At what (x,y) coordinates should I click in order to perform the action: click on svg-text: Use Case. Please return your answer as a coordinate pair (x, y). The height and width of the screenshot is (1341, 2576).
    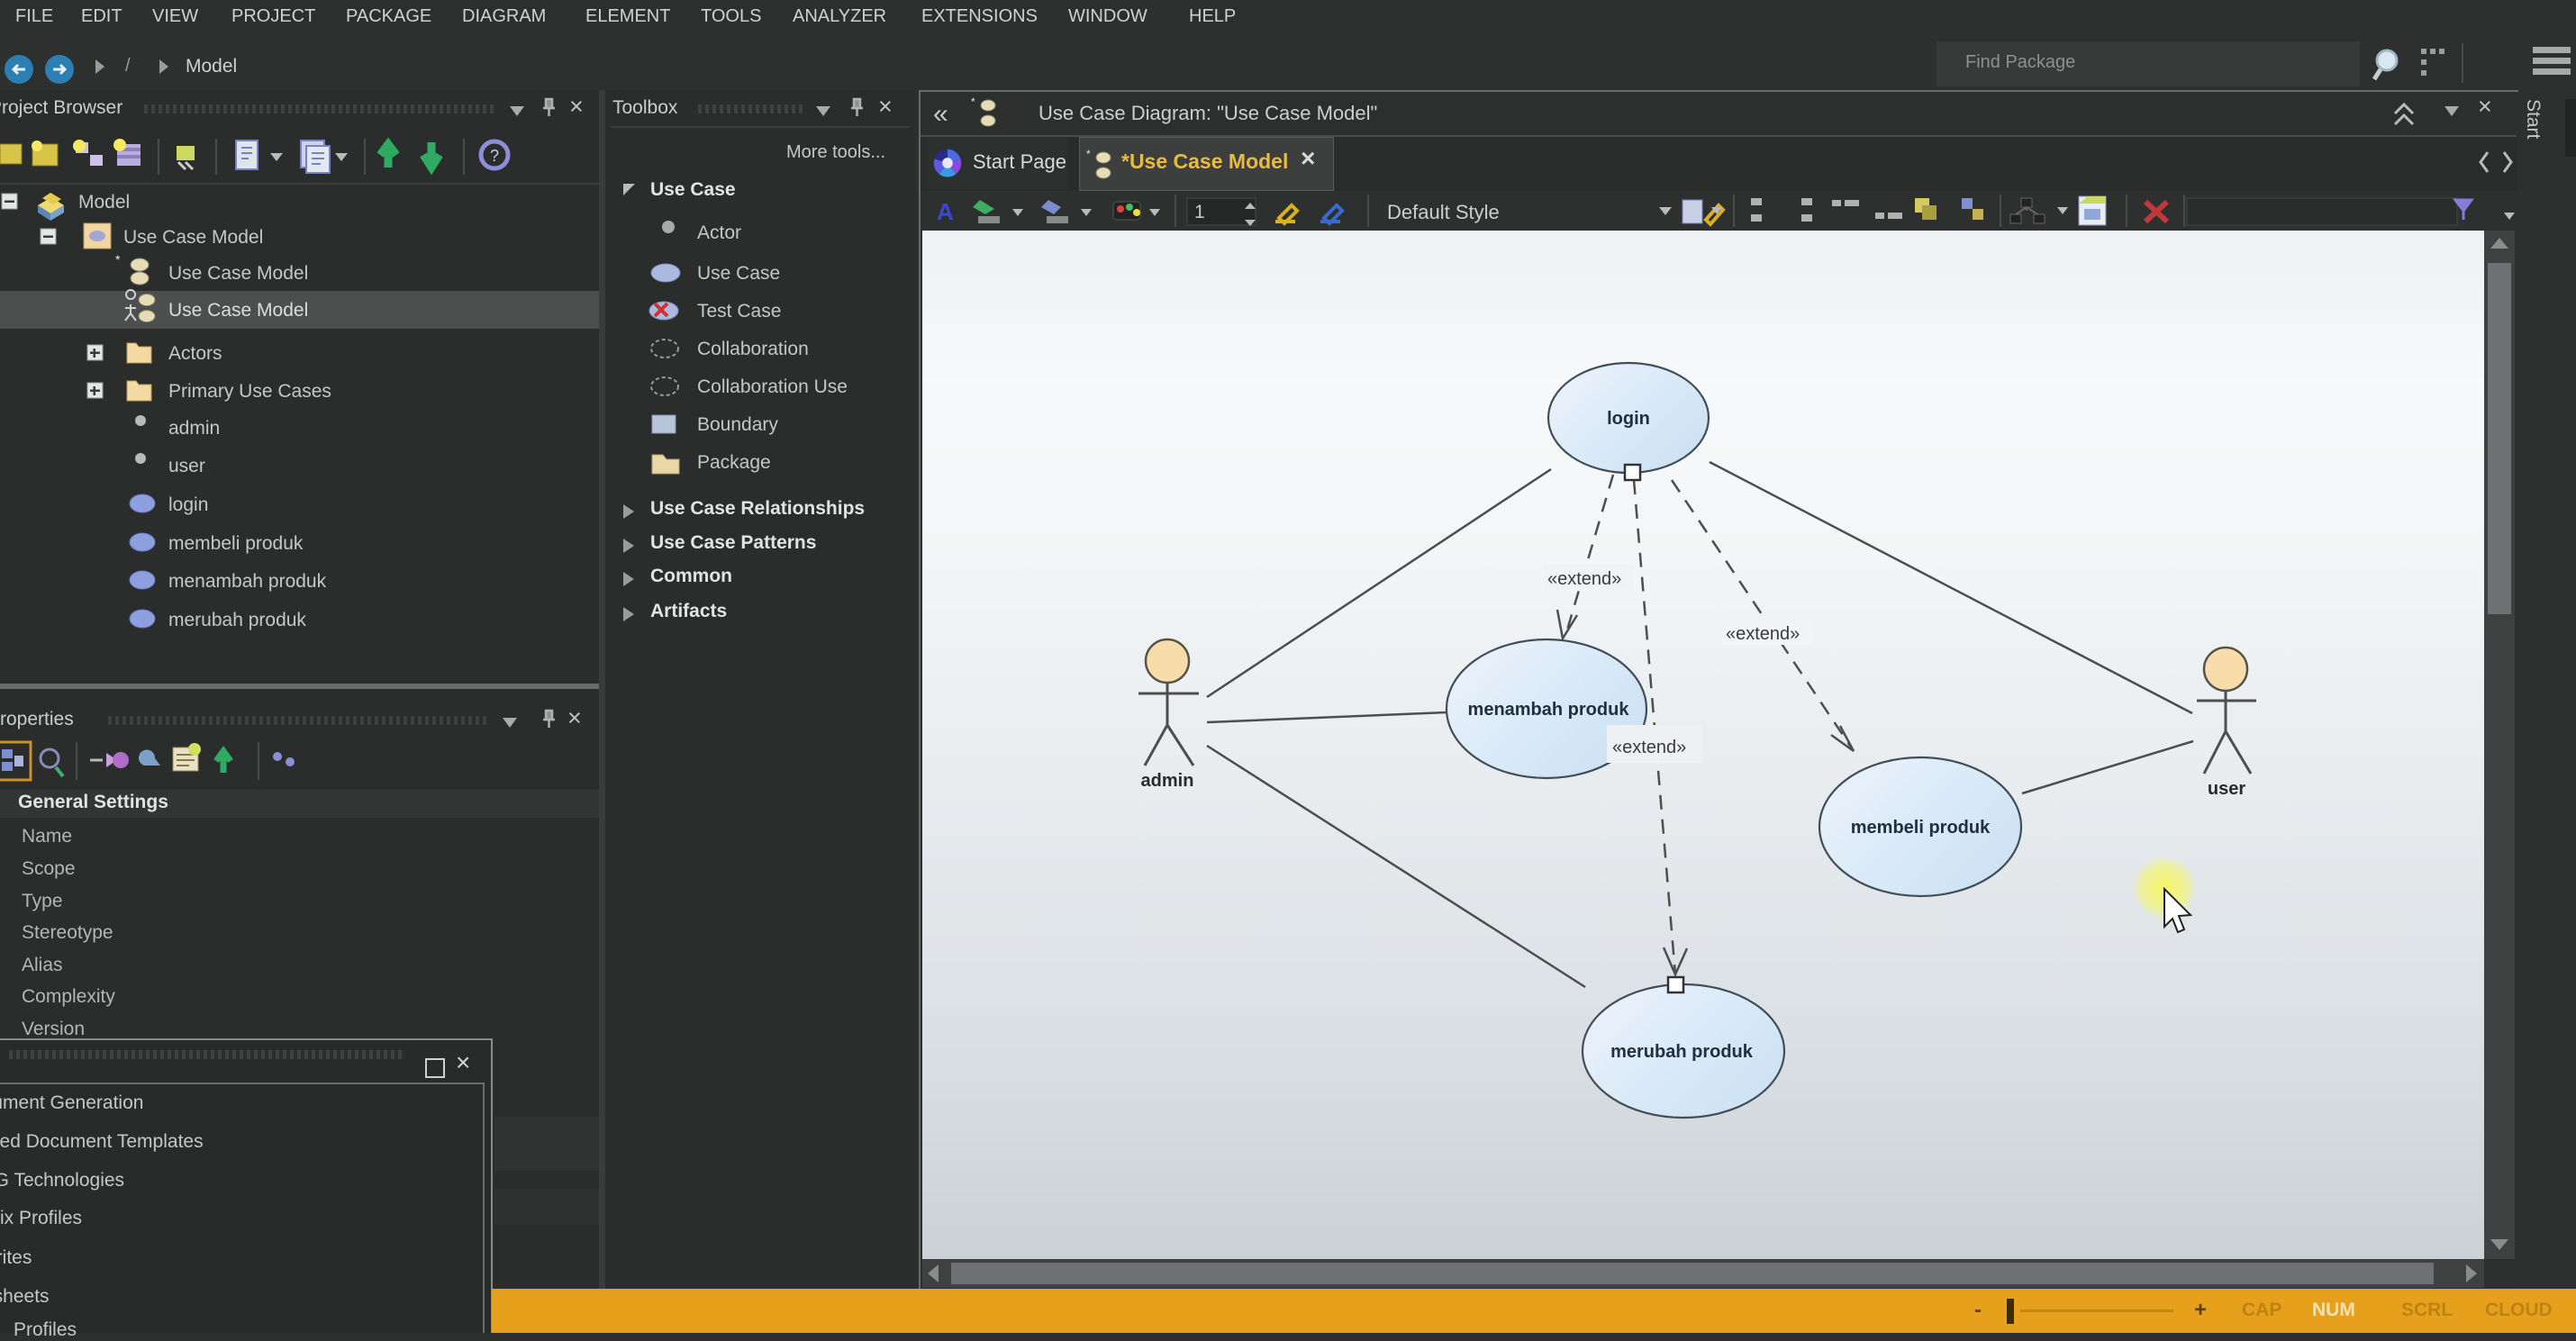
    Looking at the image, I should click on (739, 273).